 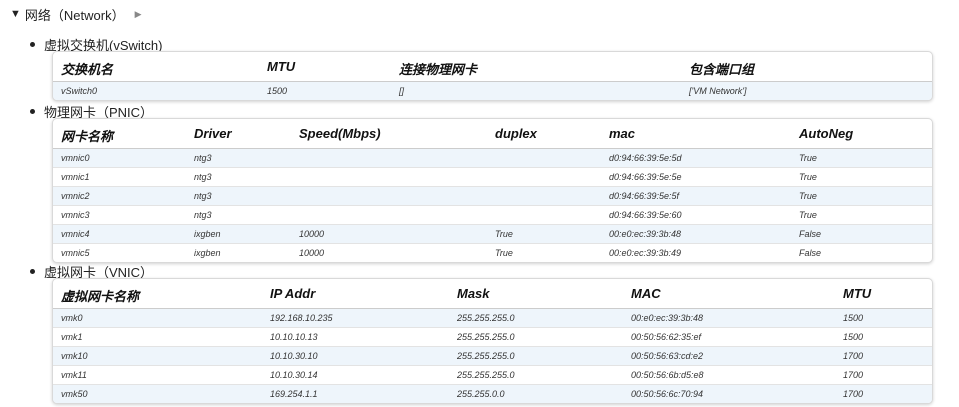 I want to click on table-cell: 10.10.30.10, so click(x=294, y=356).